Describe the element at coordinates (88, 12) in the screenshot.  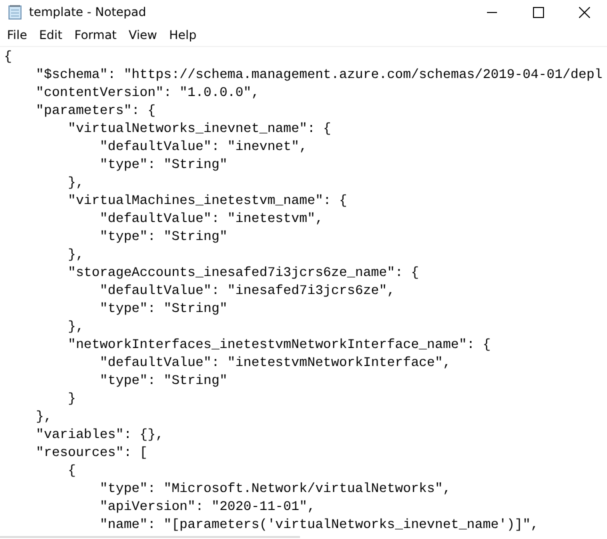
I see `window-title: template - Notepad` at that location.